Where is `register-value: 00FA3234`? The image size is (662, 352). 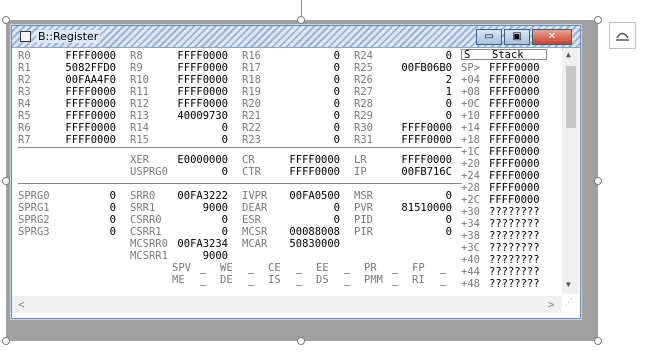
register-value: 00FA3234 is located at coordinates (200, 244).